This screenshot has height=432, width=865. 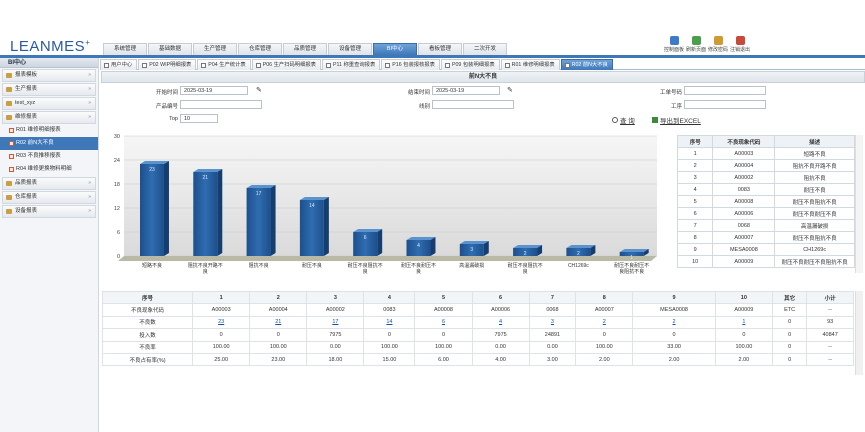 I want to click on defect-count-link: 23, so click(x=221, y=322).